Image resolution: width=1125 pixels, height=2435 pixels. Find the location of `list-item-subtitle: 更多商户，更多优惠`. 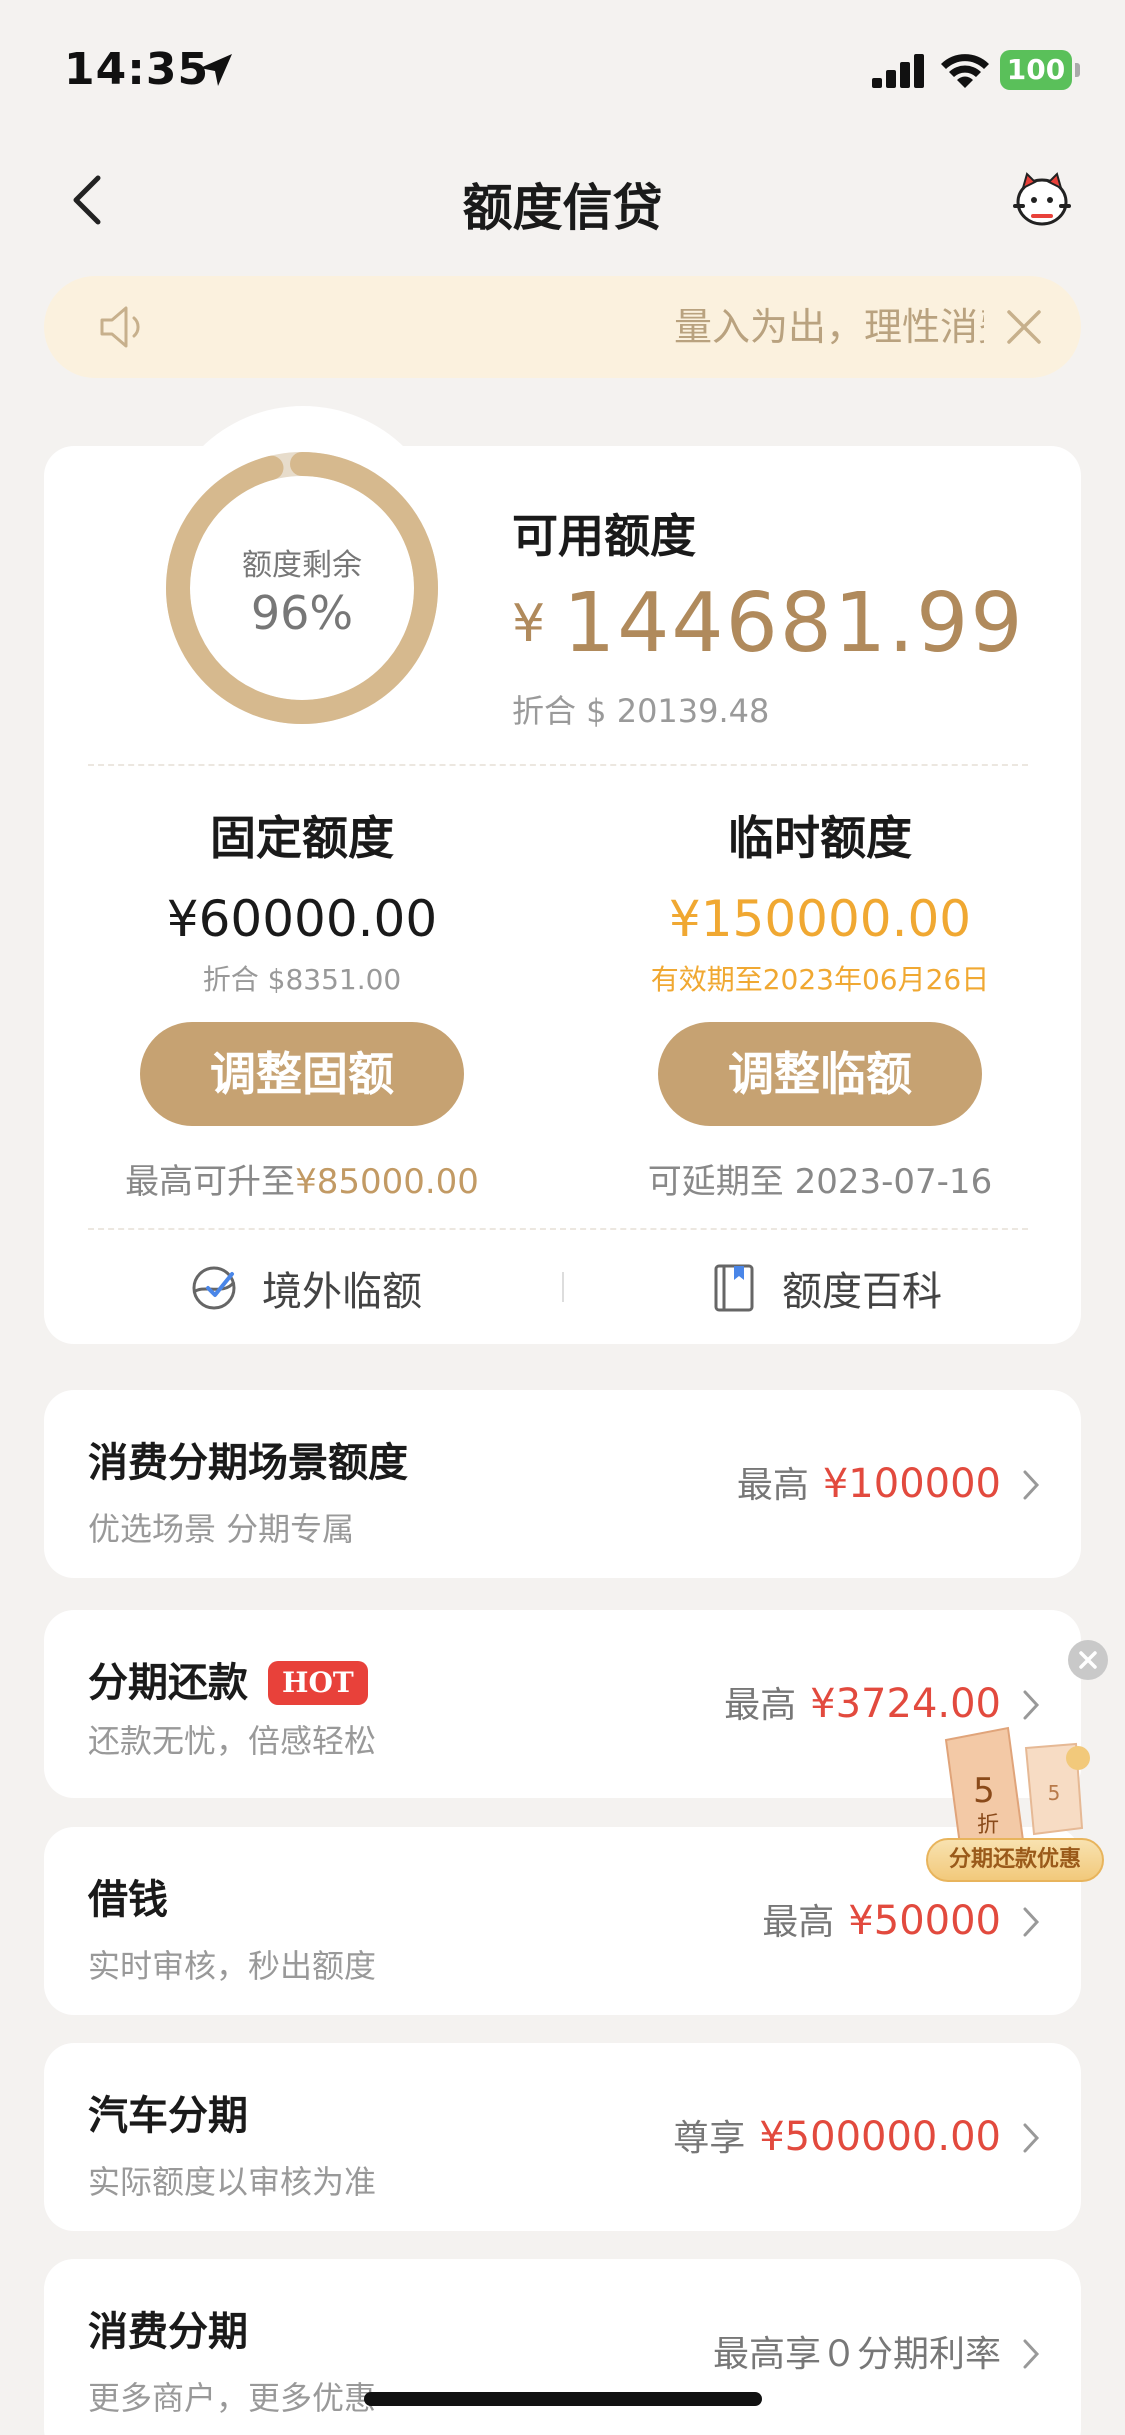

list-item-subtitle: 更多商户，更多优惠 is located at coordinates (232, 2398).